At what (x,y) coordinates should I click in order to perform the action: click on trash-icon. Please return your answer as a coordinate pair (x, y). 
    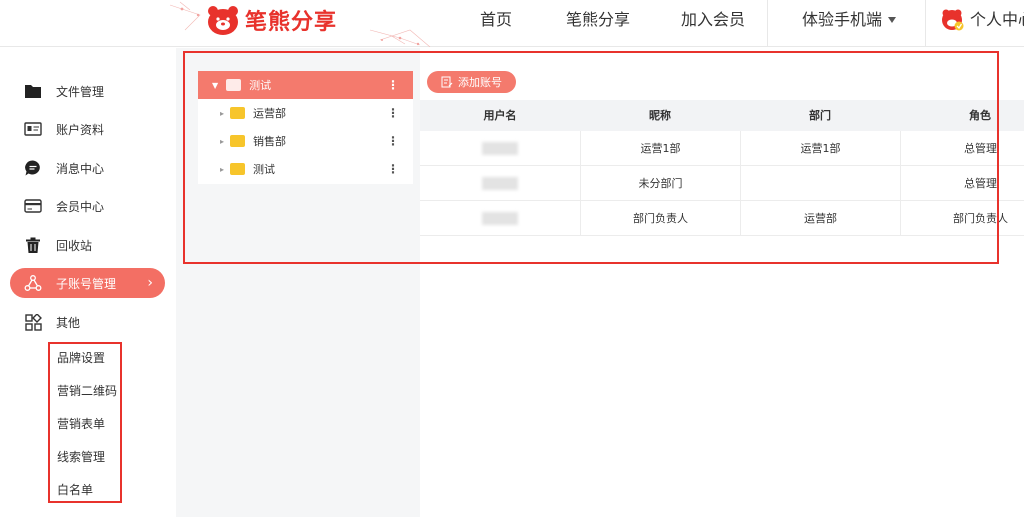
    Looking at the image, I should click on (33, 245).